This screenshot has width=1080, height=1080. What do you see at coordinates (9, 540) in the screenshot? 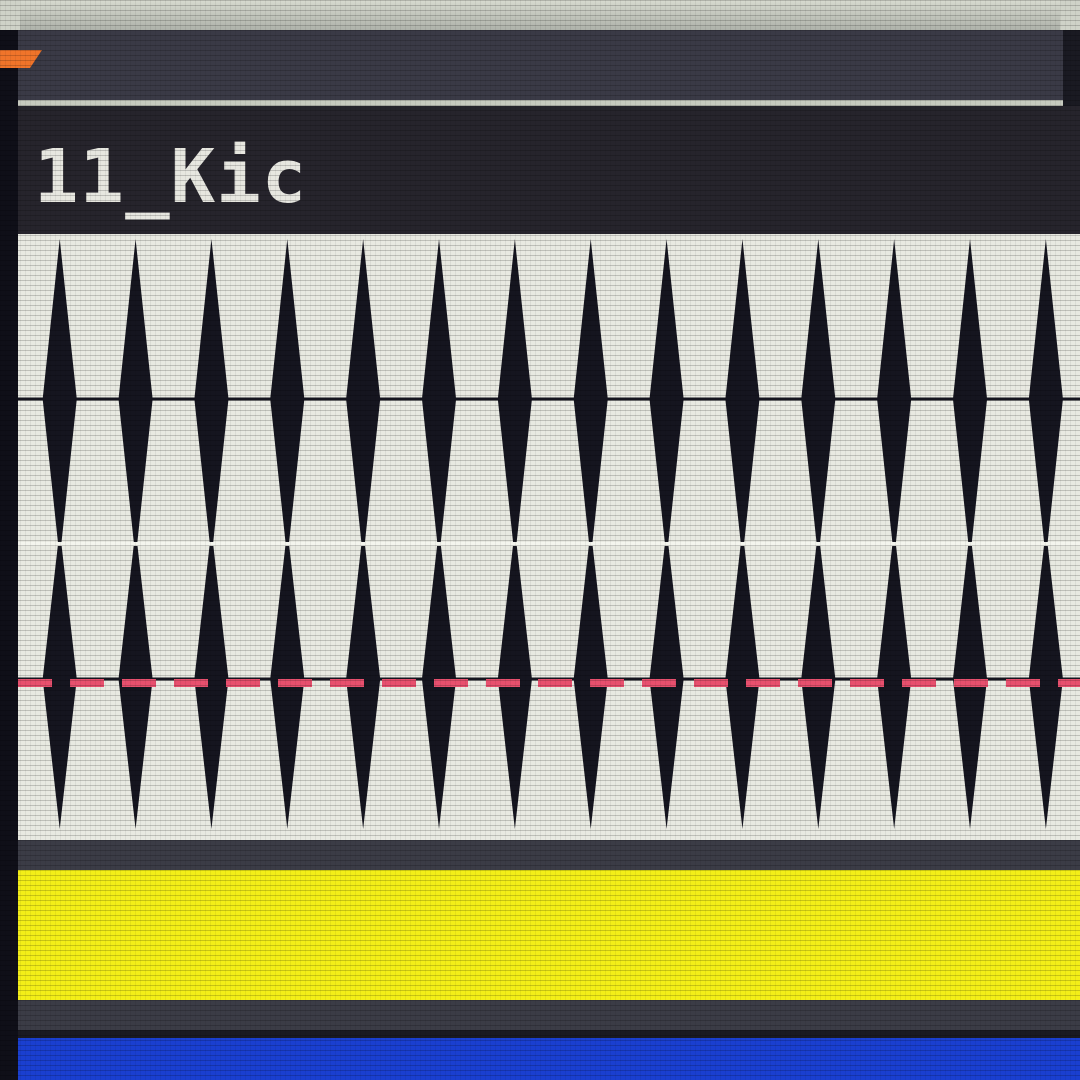
I see `track-left-border` at bounding box center [9, 540].